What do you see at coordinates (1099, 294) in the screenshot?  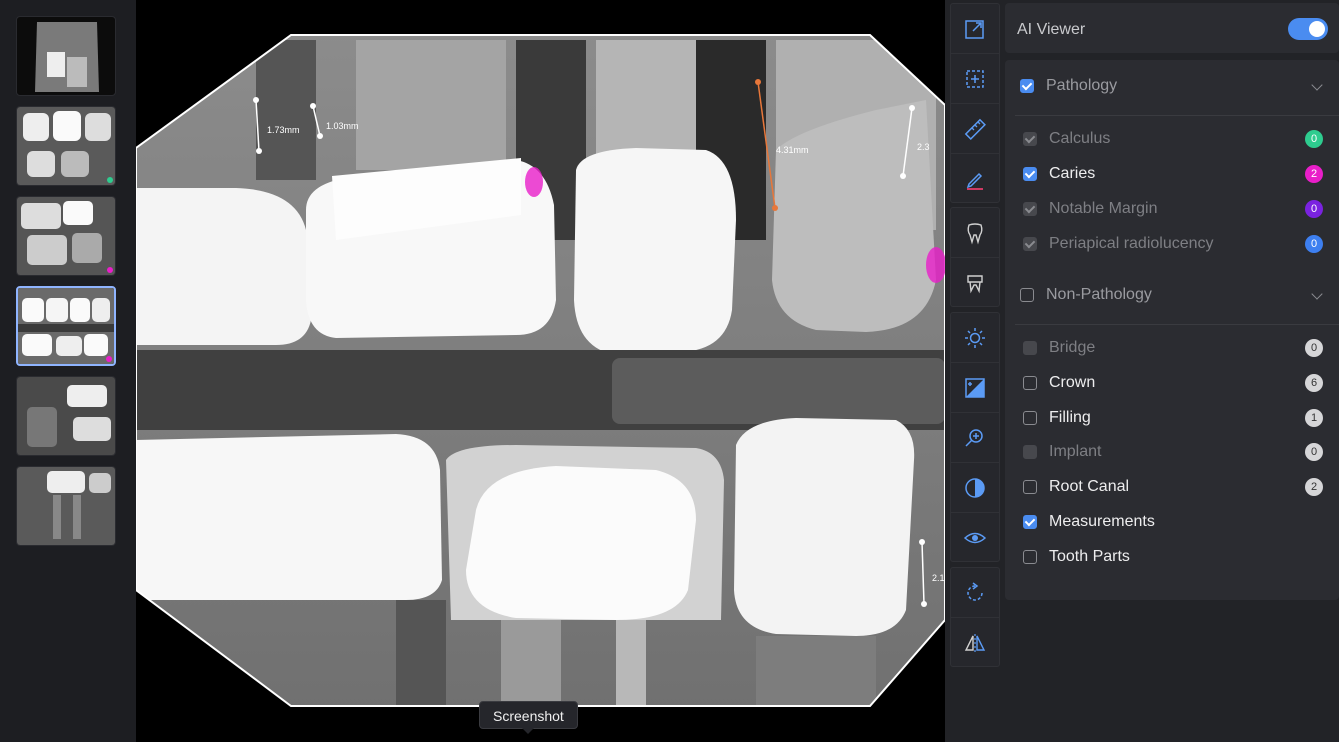 I see `non-pathology-title: Non-Pathology` at bounding box center [1099, 294].